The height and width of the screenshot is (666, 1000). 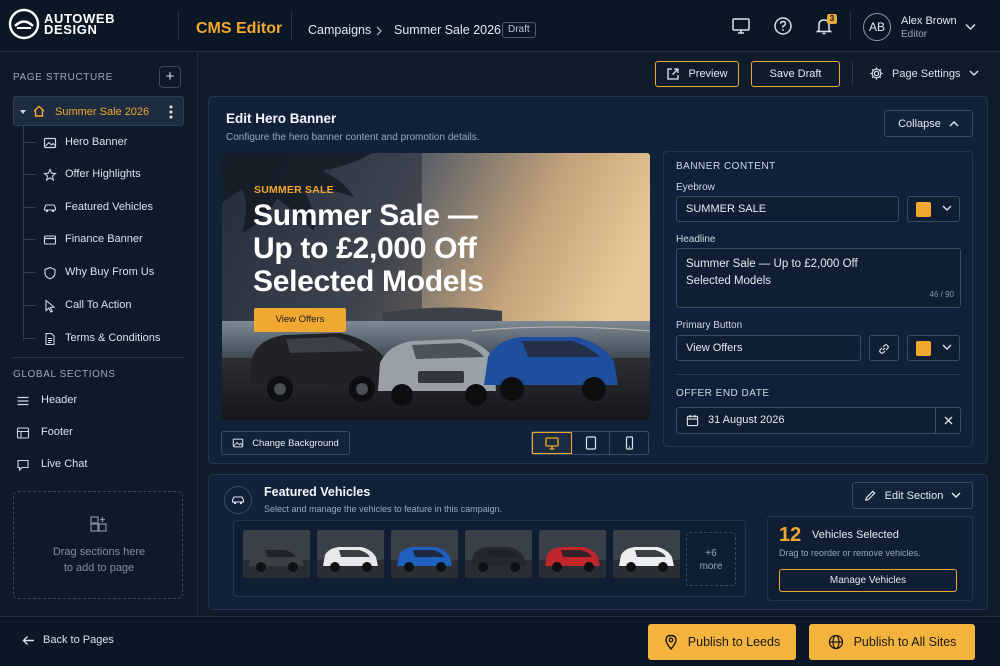 What do you see at coordinates (711, 553) in the screenshot?
I see `more-count: +6` at bounding box center [711, 553].